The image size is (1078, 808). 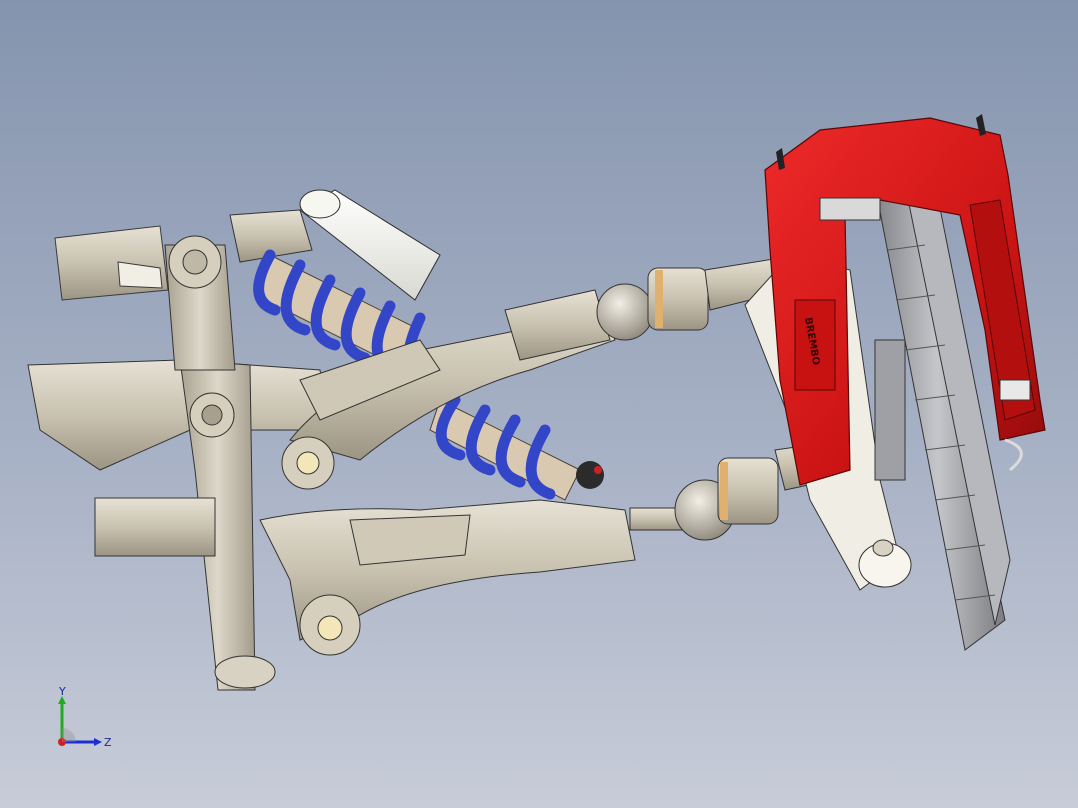 I want to click on upper-mount-bracket, so click(x=111, y=263).